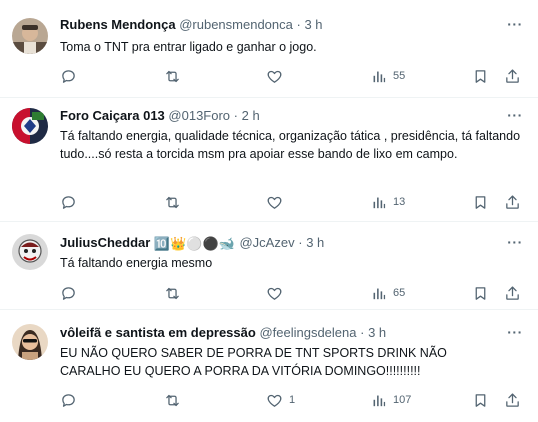 The height and width of the screenshot is (422, 538). What do you see at coordinates (194, 243) in the screenshot?
I see `name-emoji: 🔟👑⚪⚫🐋` at bounding box center [194, 243].